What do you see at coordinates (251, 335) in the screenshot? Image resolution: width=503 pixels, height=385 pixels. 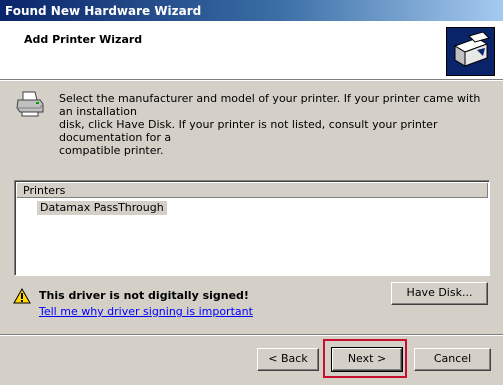 I see `footer-divider-highlight` at bounding box center [251, 335].